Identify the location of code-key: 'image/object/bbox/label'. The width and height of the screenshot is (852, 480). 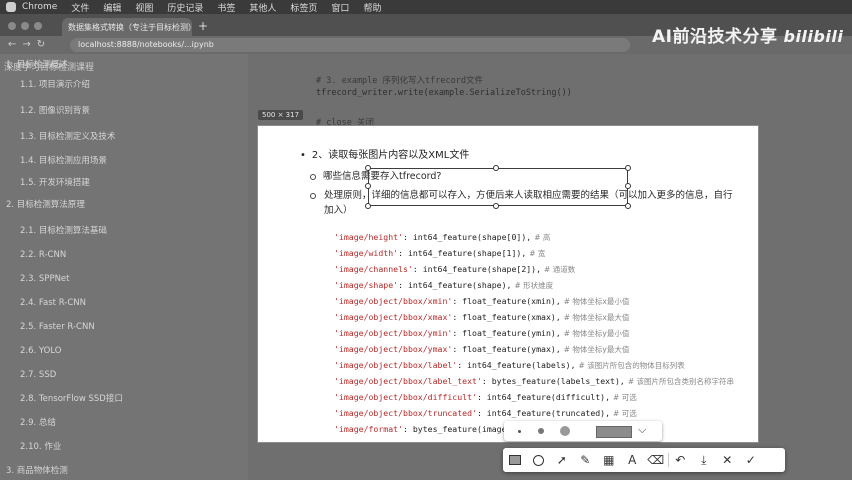
(396, 365).